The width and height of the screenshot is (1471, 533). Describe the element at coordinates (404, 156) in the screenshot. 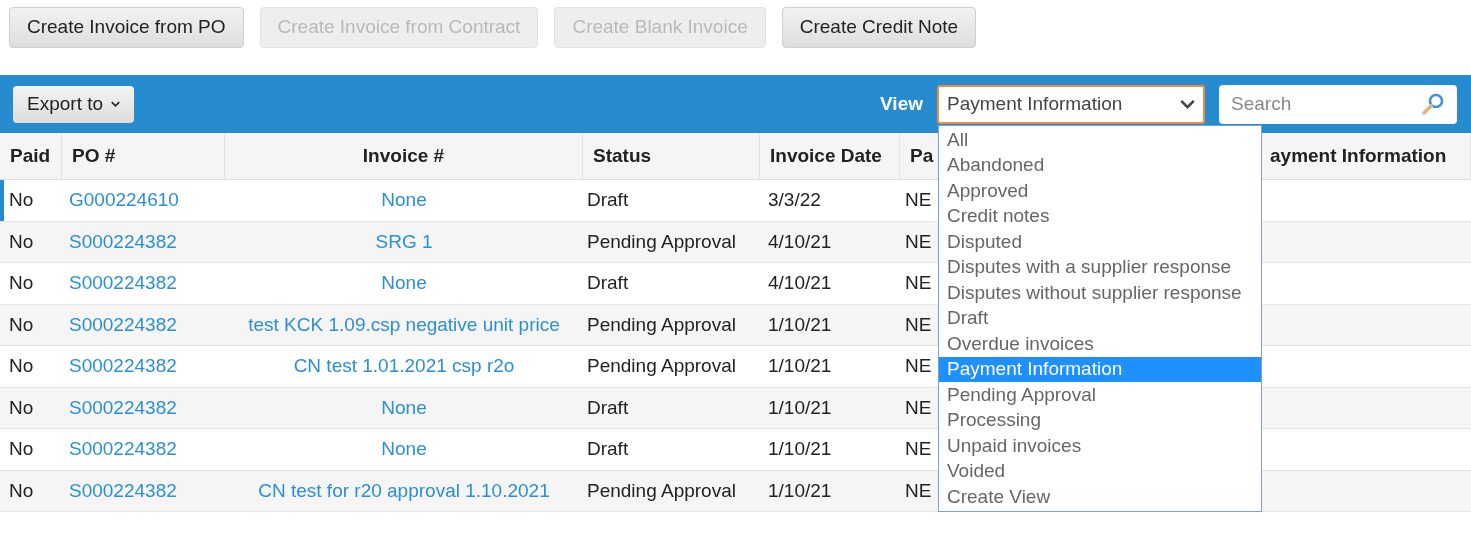

I see `column-header: Invoice #` at that location.